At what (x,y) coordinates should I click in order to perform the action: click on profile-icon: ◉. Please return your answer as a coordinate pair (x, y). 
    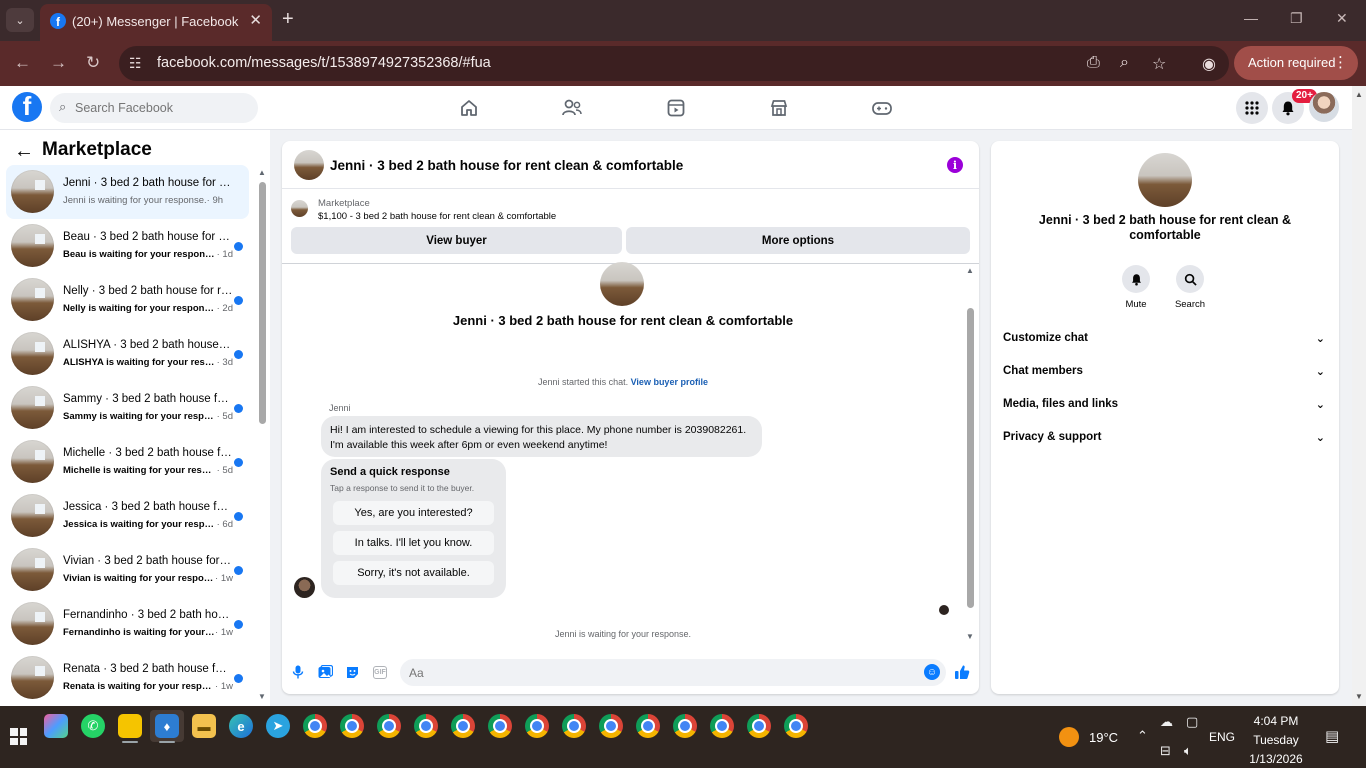
    Looking at the image, I should click on (1209, 64).